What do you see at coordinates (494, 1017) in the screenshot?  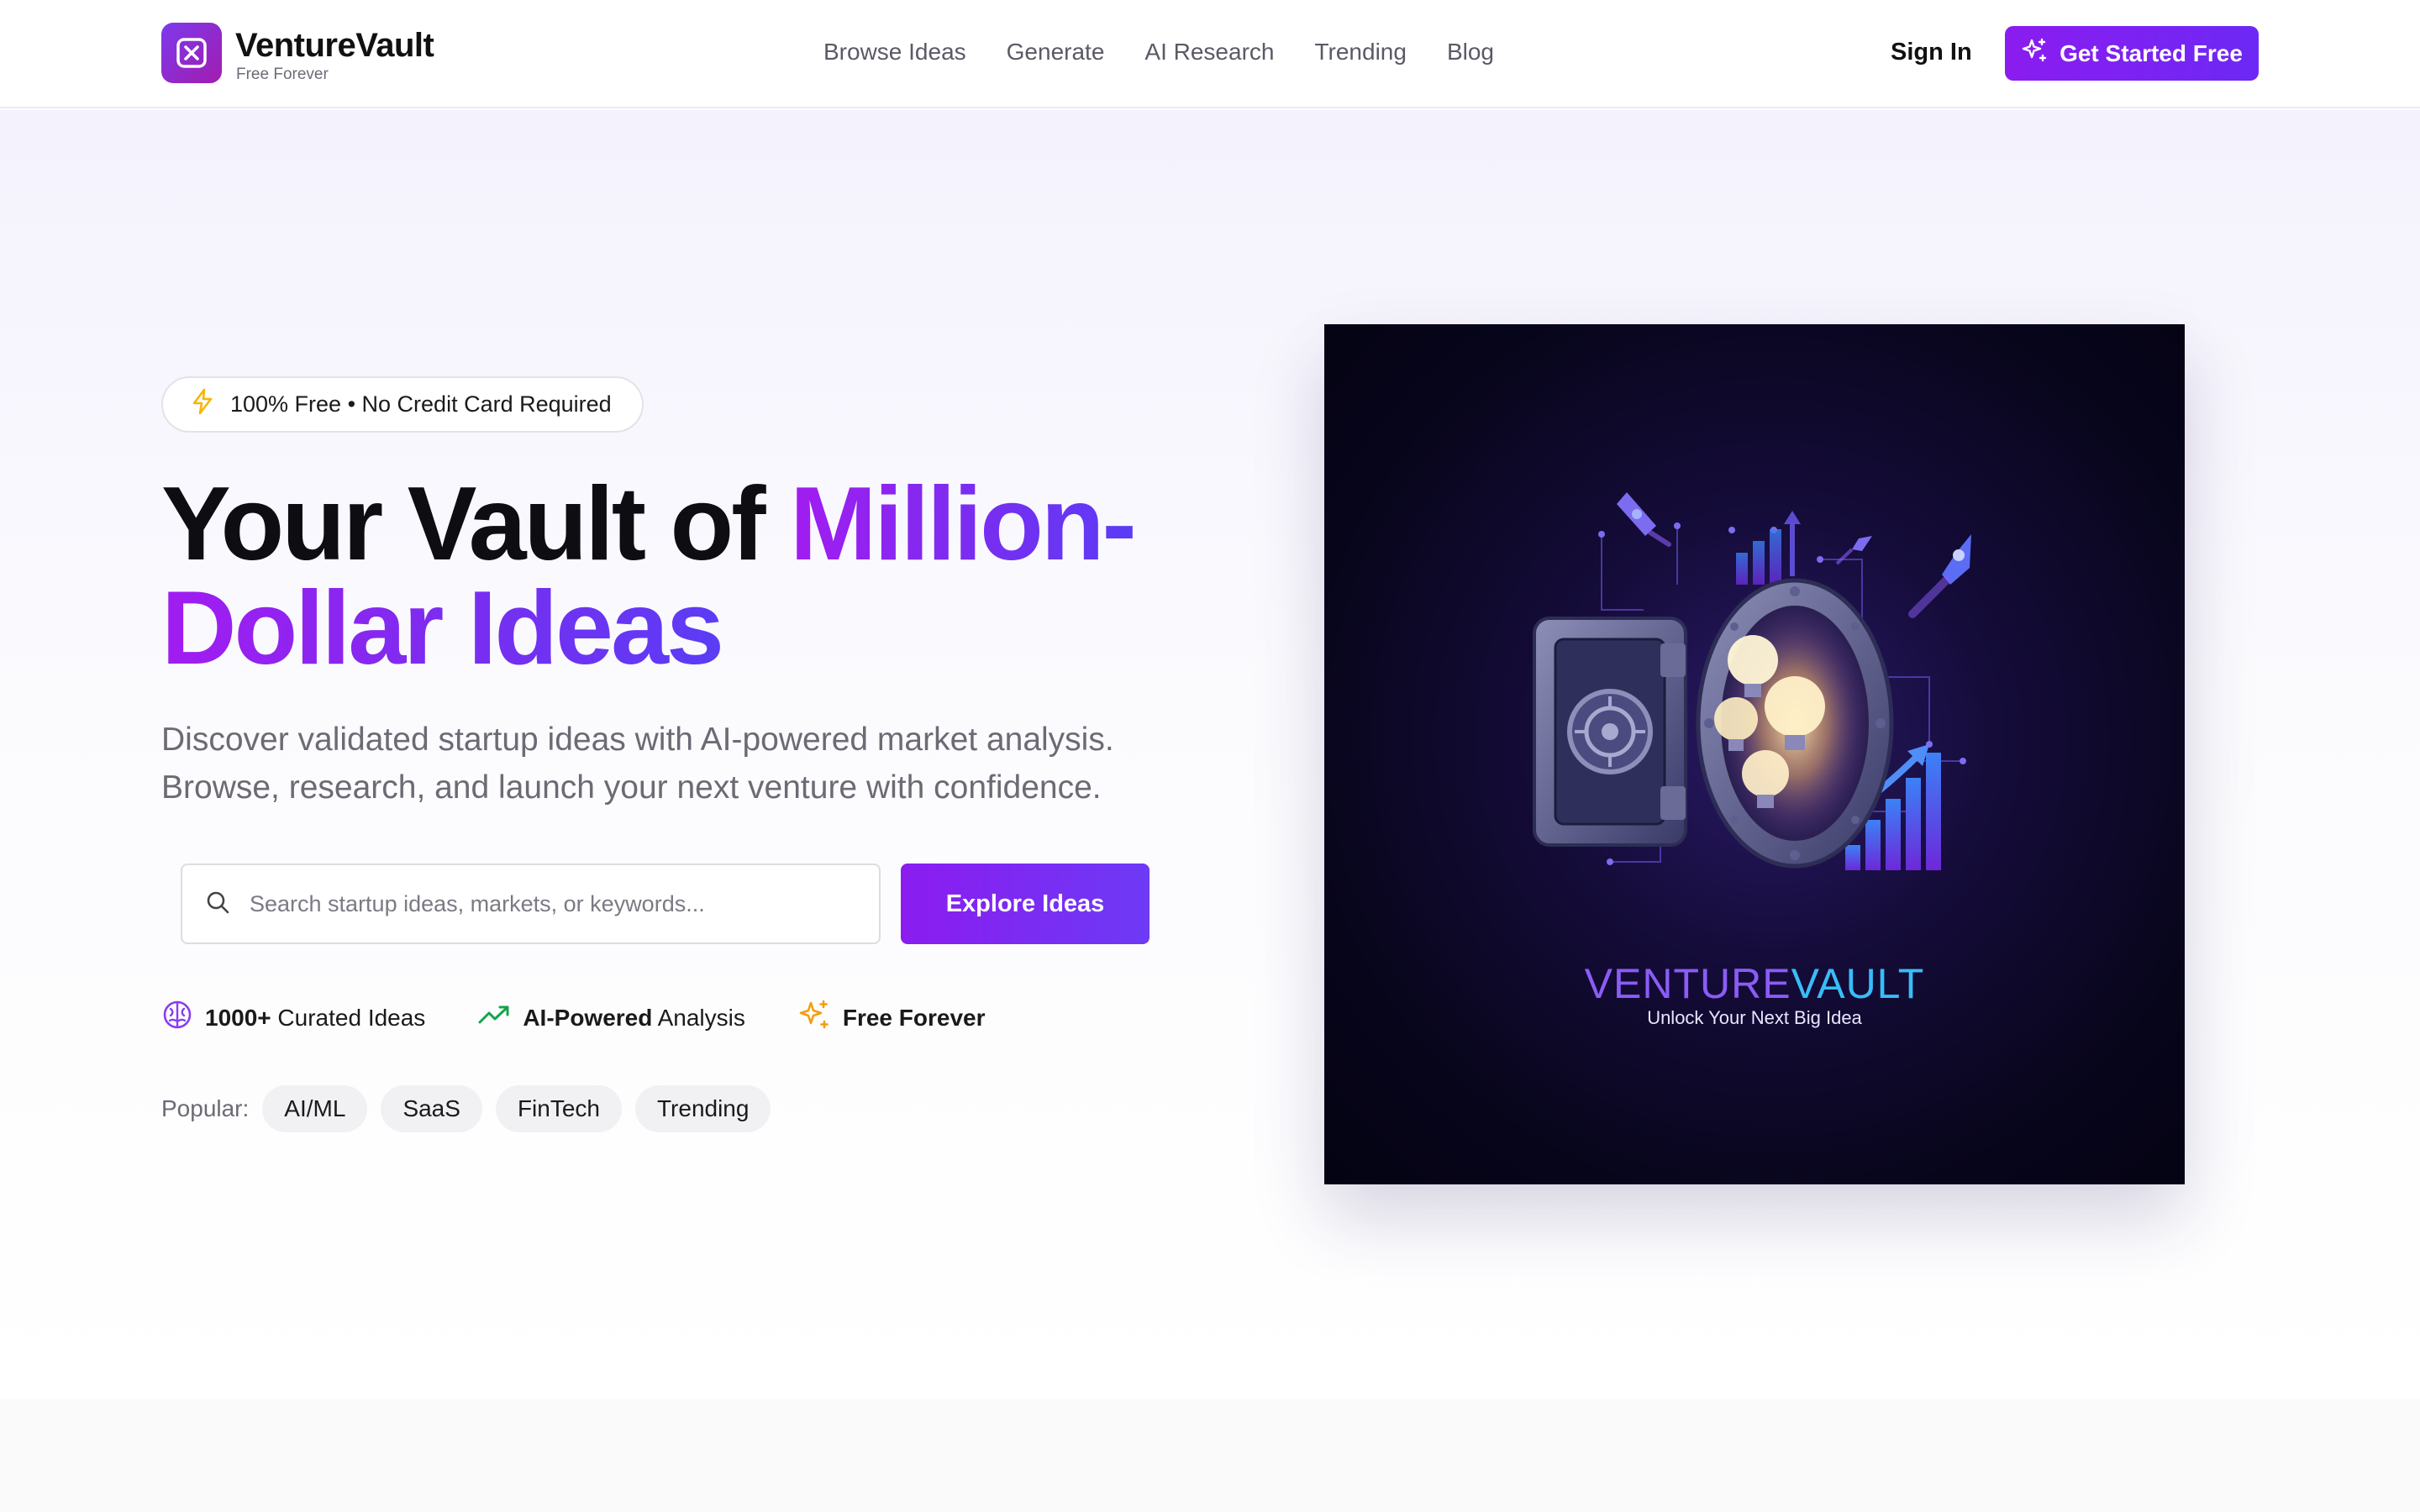 I see `trending-up-icon` at bounding box center [494, 1017].